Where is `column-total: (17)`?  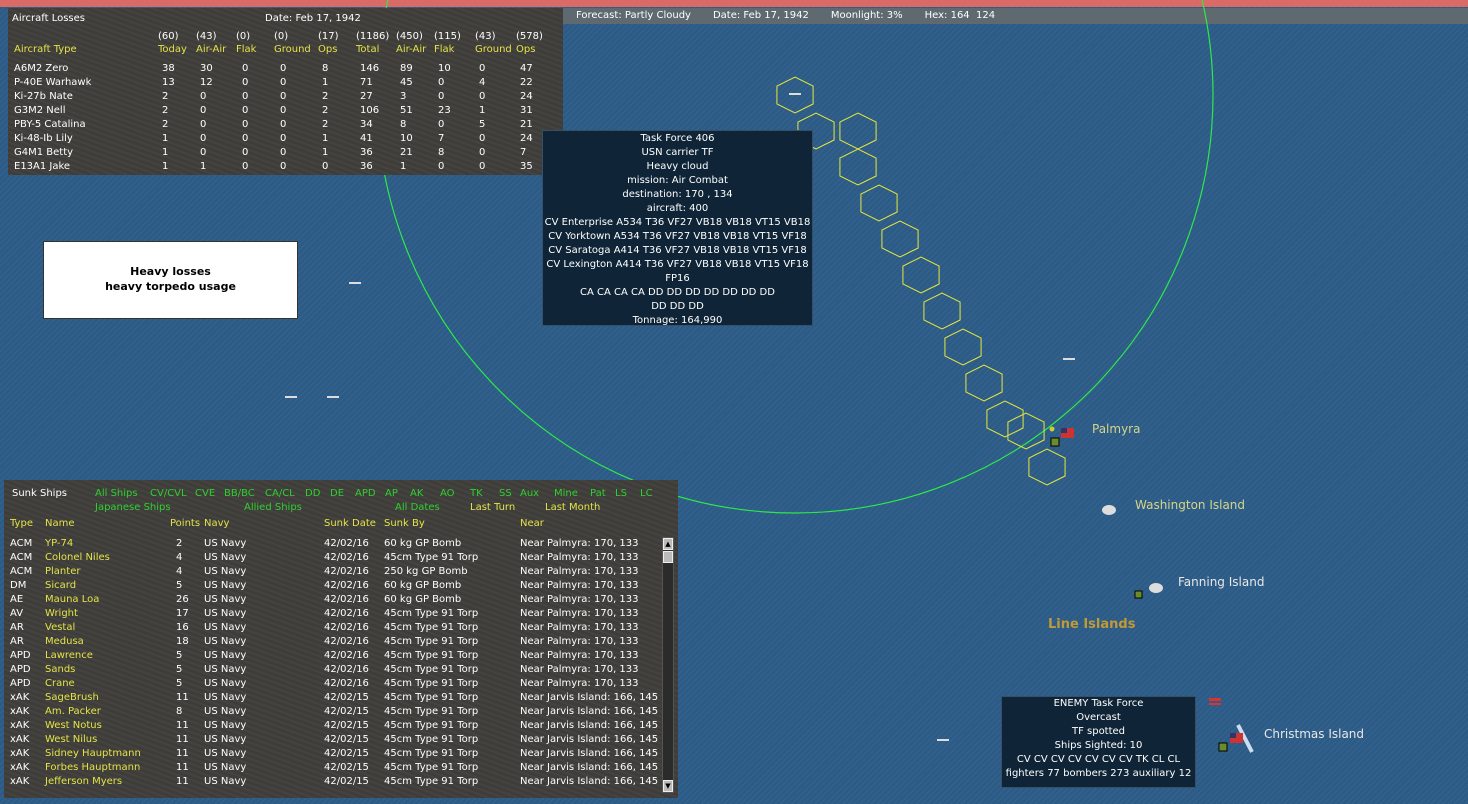
column-total: (17) is located at coordinates (328, 36).